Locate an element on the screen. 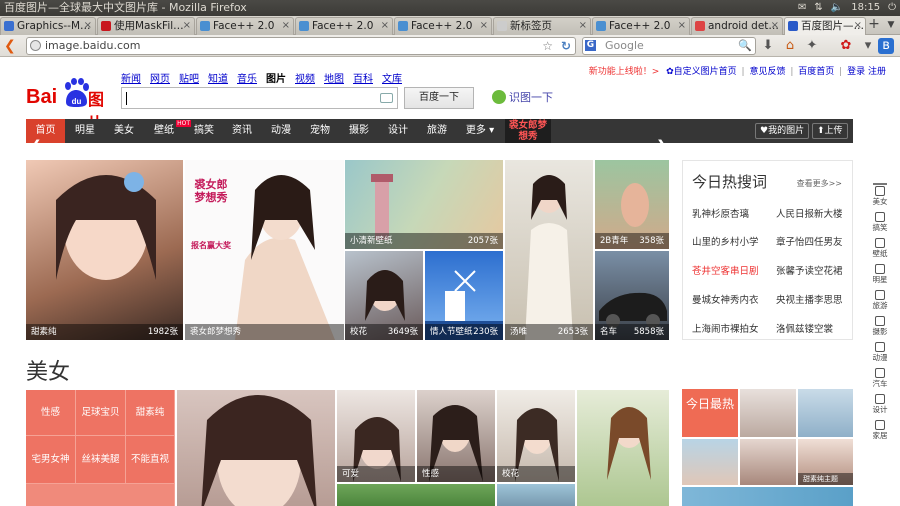  category-link: 视频 is located at coordinates (305, 77).